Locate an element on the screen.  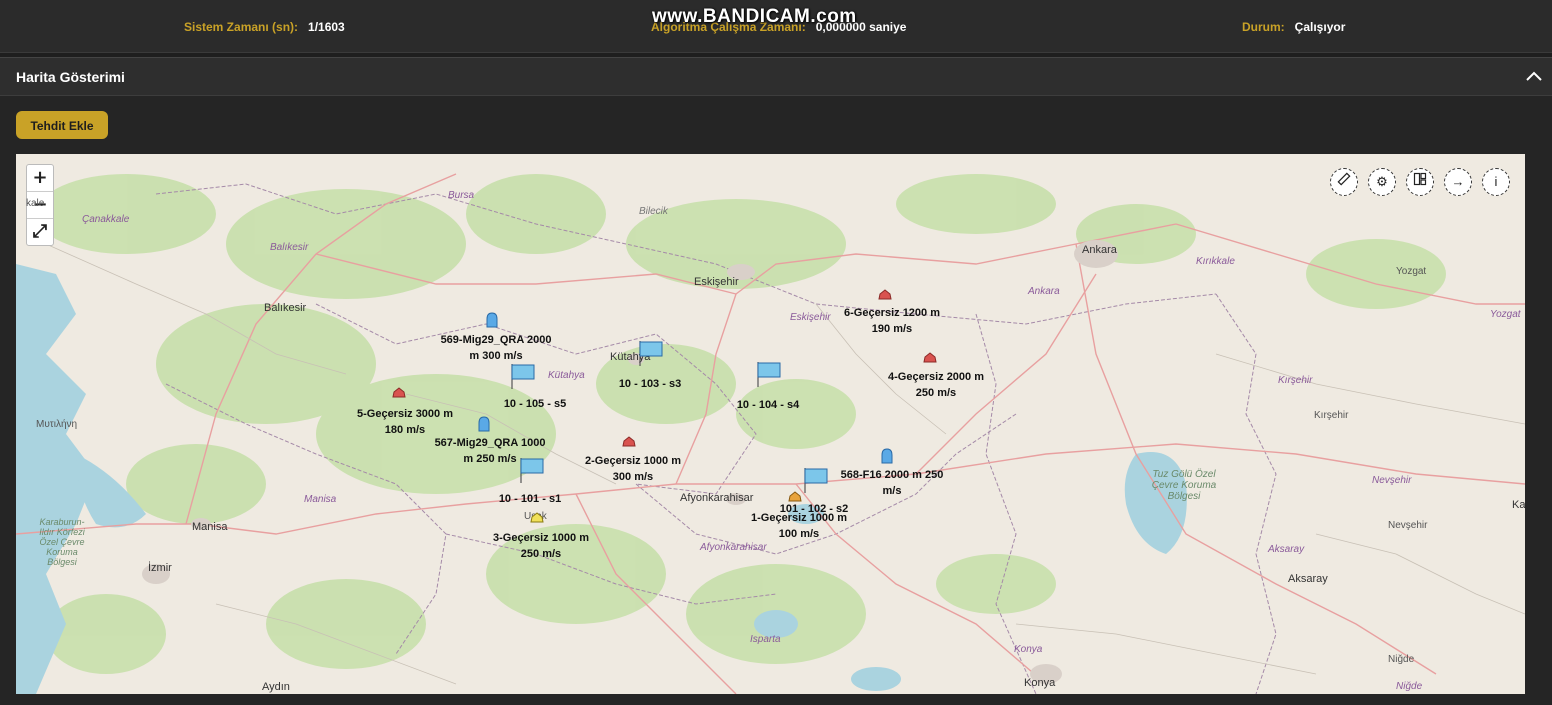
place-konya-province: Konya is located at coordinates (1028, 649).